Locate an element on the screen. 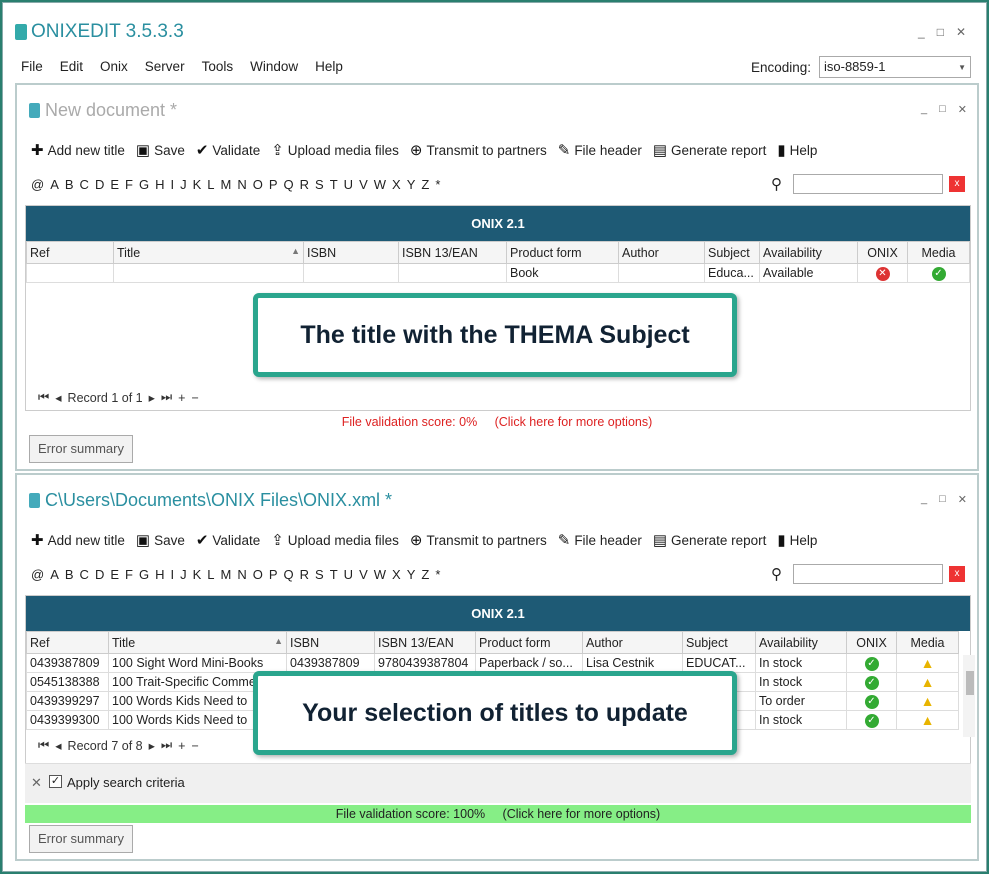 Image resolution: width=989 pixels, height=874 pixels. col-ref: Ref is located at coordinates (70, 252).